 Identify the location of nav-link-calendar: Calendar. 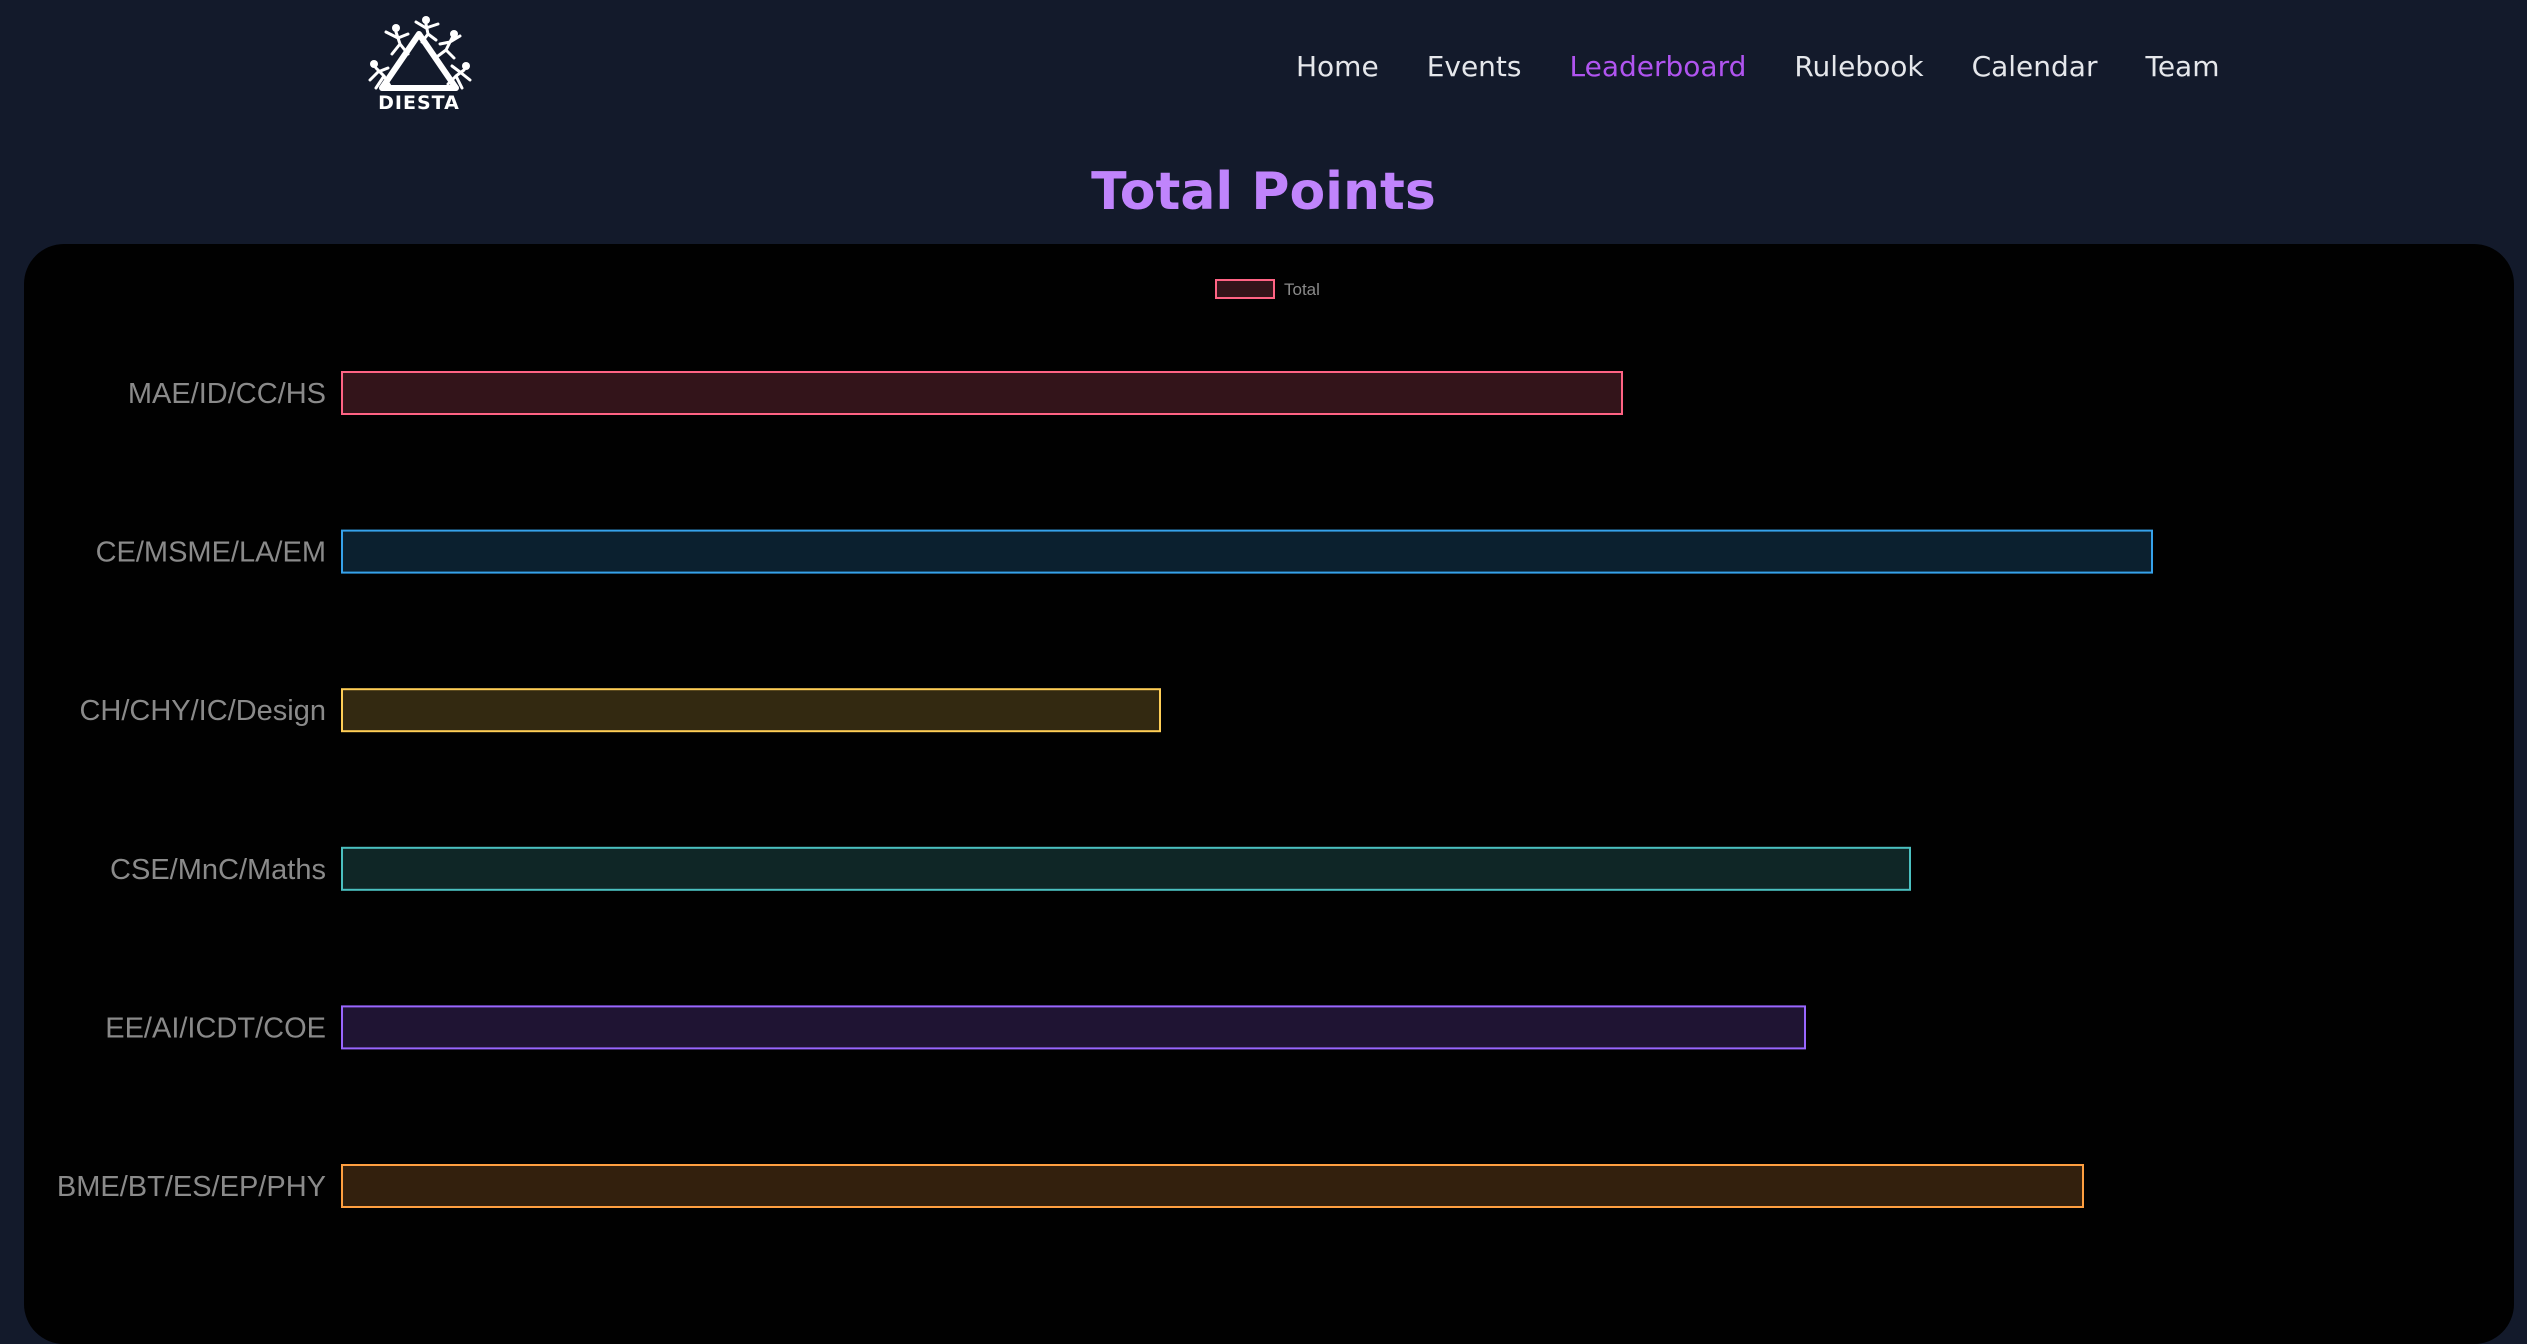
(2035, 66).